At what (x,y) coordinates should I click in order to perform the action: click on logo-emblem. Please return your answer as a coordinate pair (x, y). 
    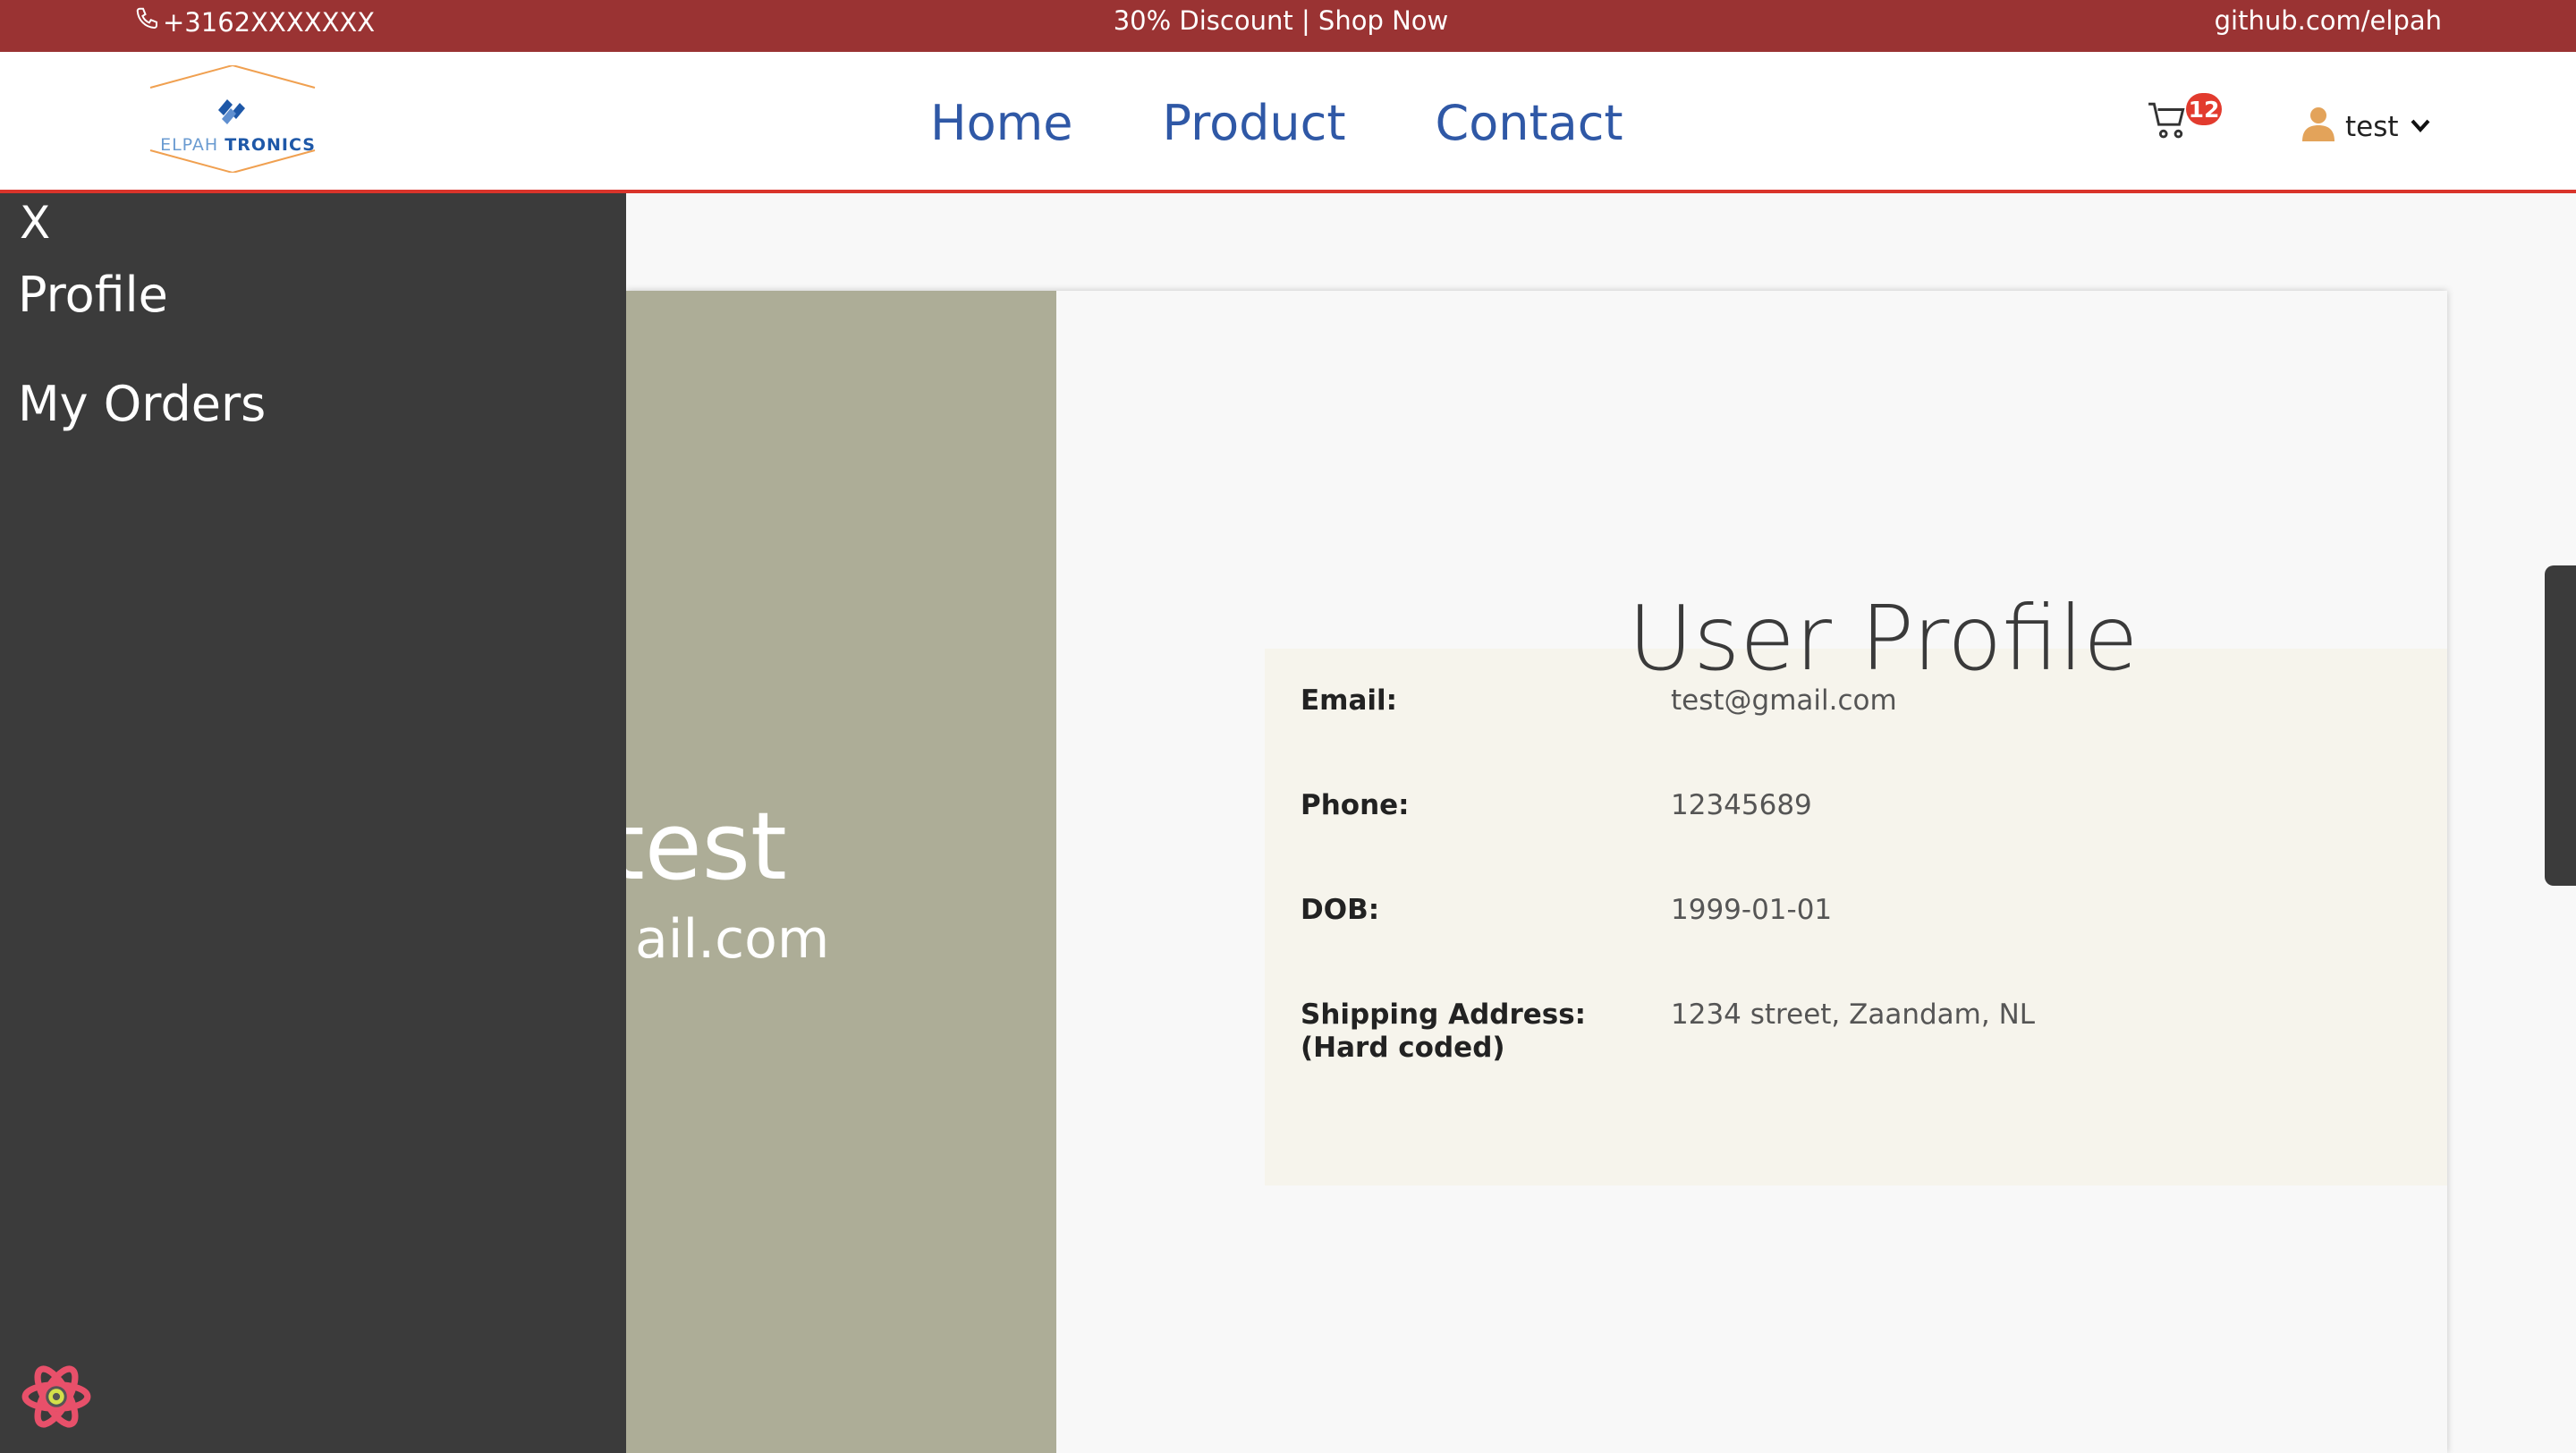
    Looking at the image, I should click on (232, 119).